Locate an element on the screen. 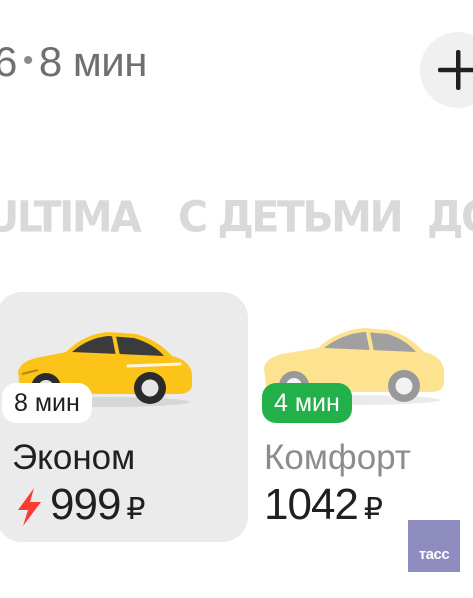  tariff-name-comfort: Комфорт is located at coordinates (337, 457).